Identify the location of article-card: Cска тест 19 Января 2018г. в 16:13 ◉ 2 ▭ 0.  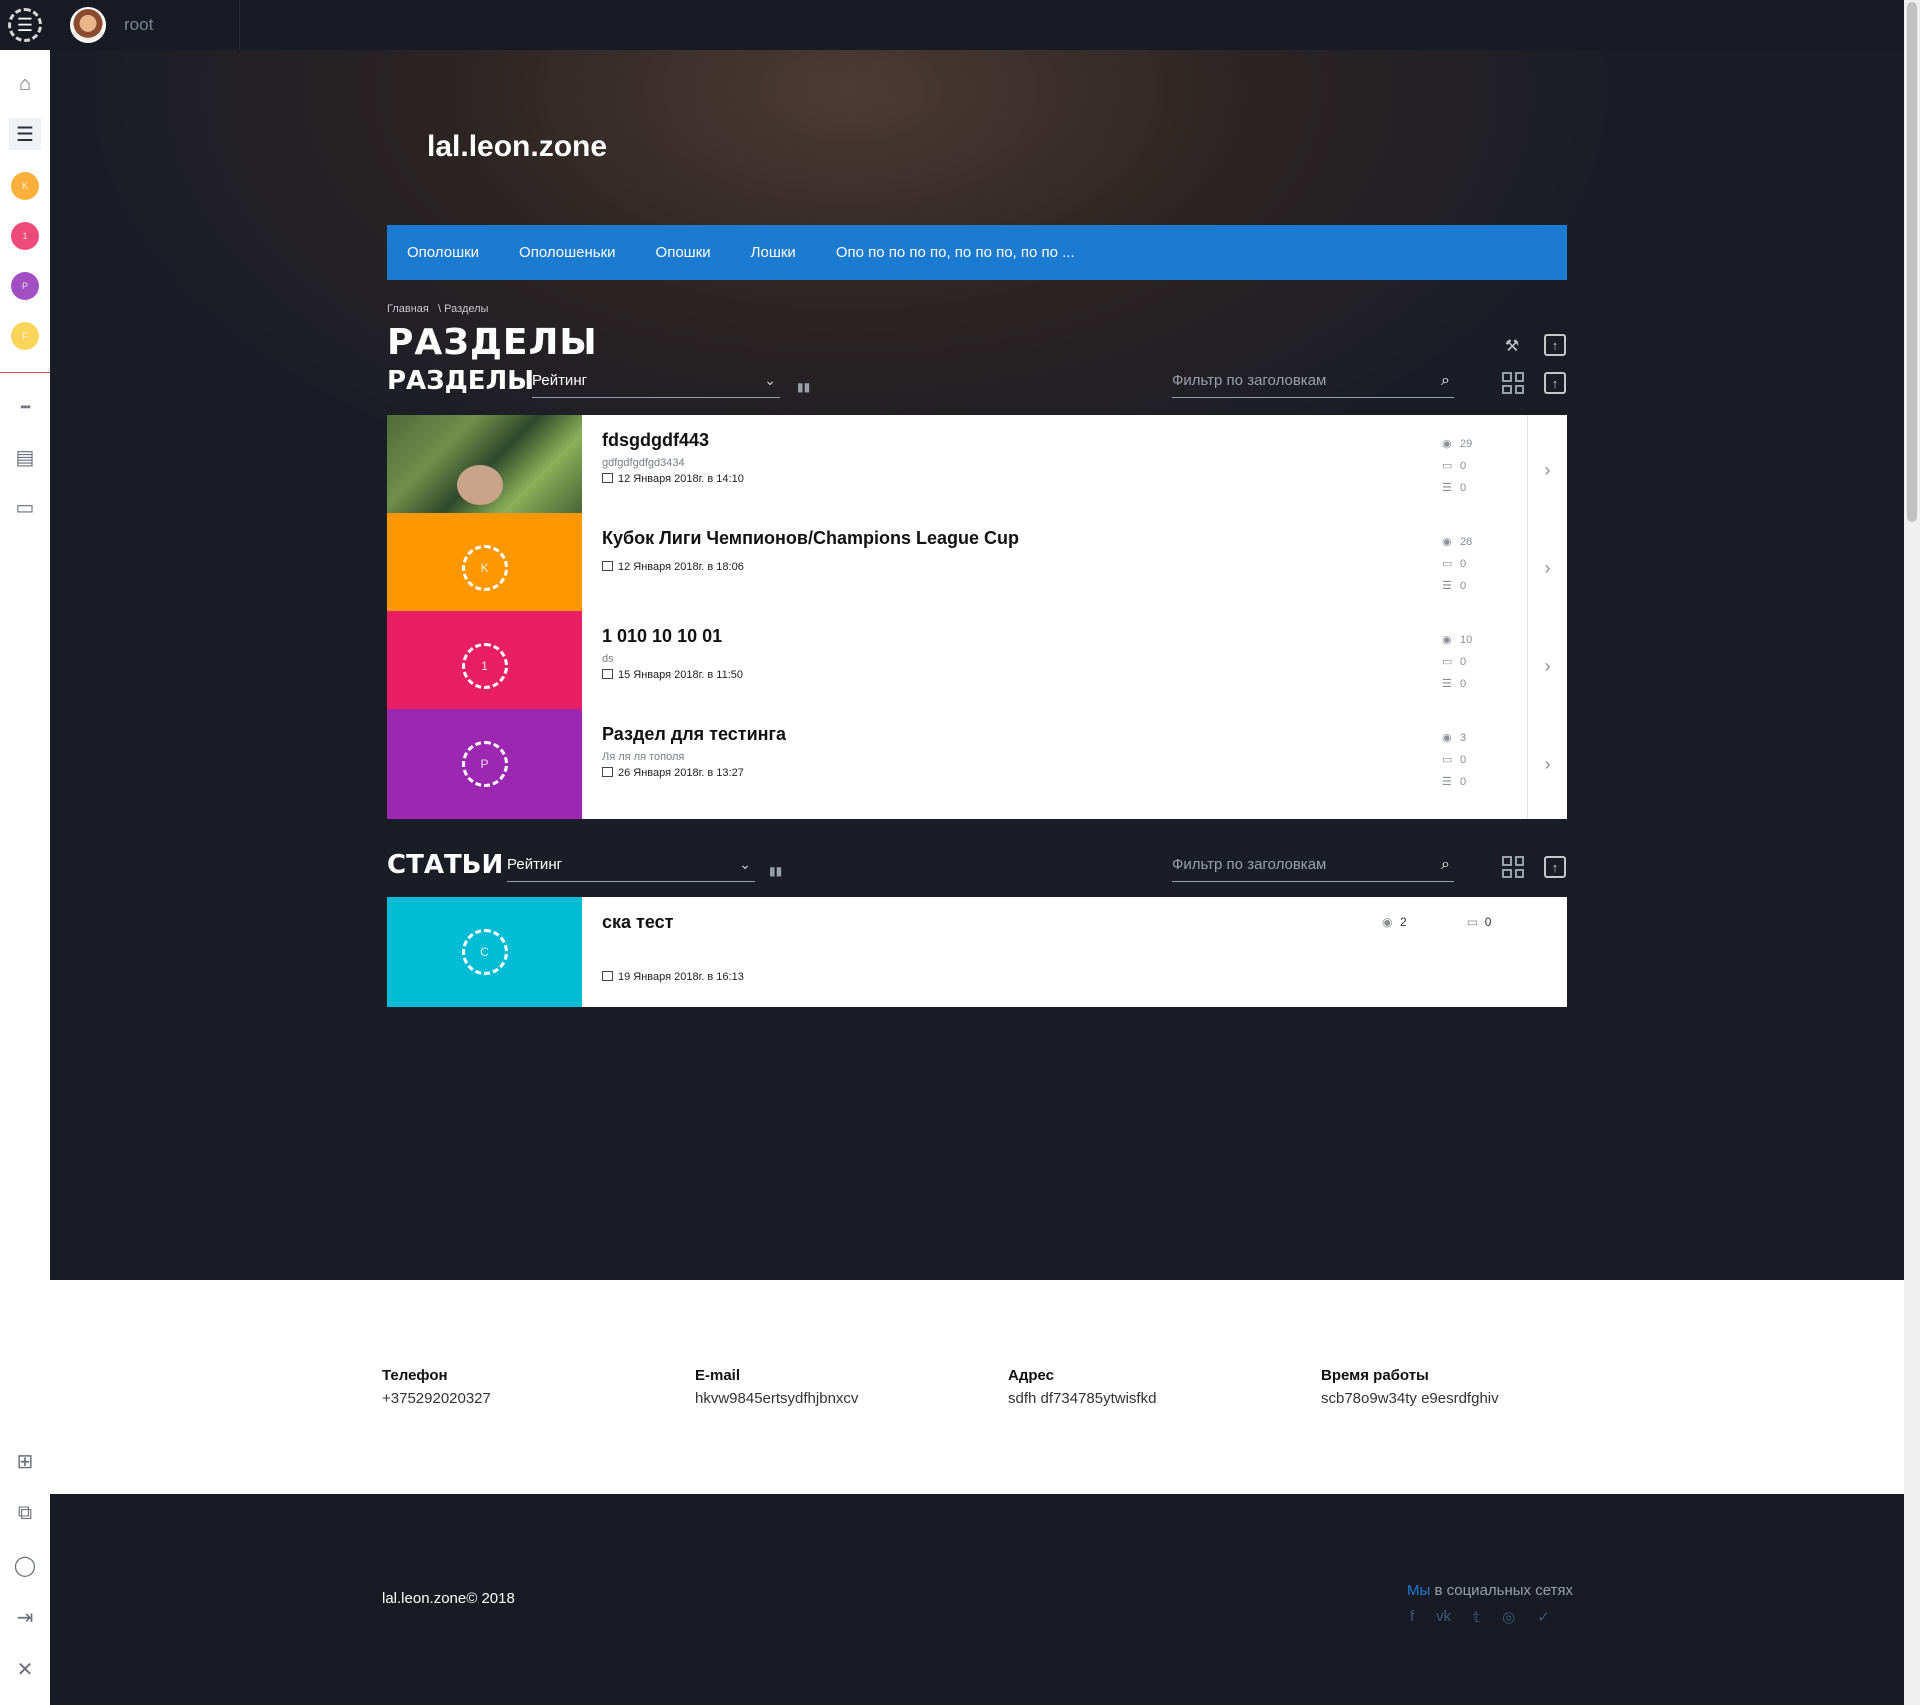
(977, 952).